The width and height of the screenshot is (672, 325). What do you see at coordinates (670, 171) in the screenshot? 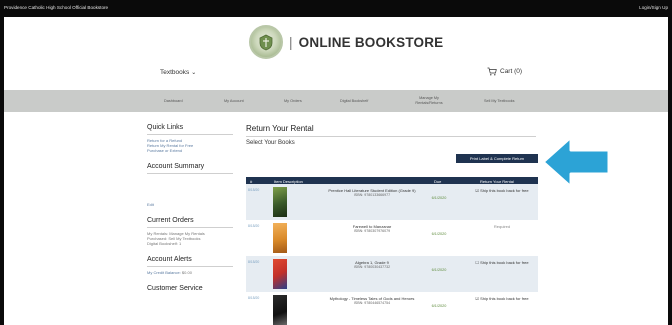
I see `frame-right` at bounding box center [670, 171].